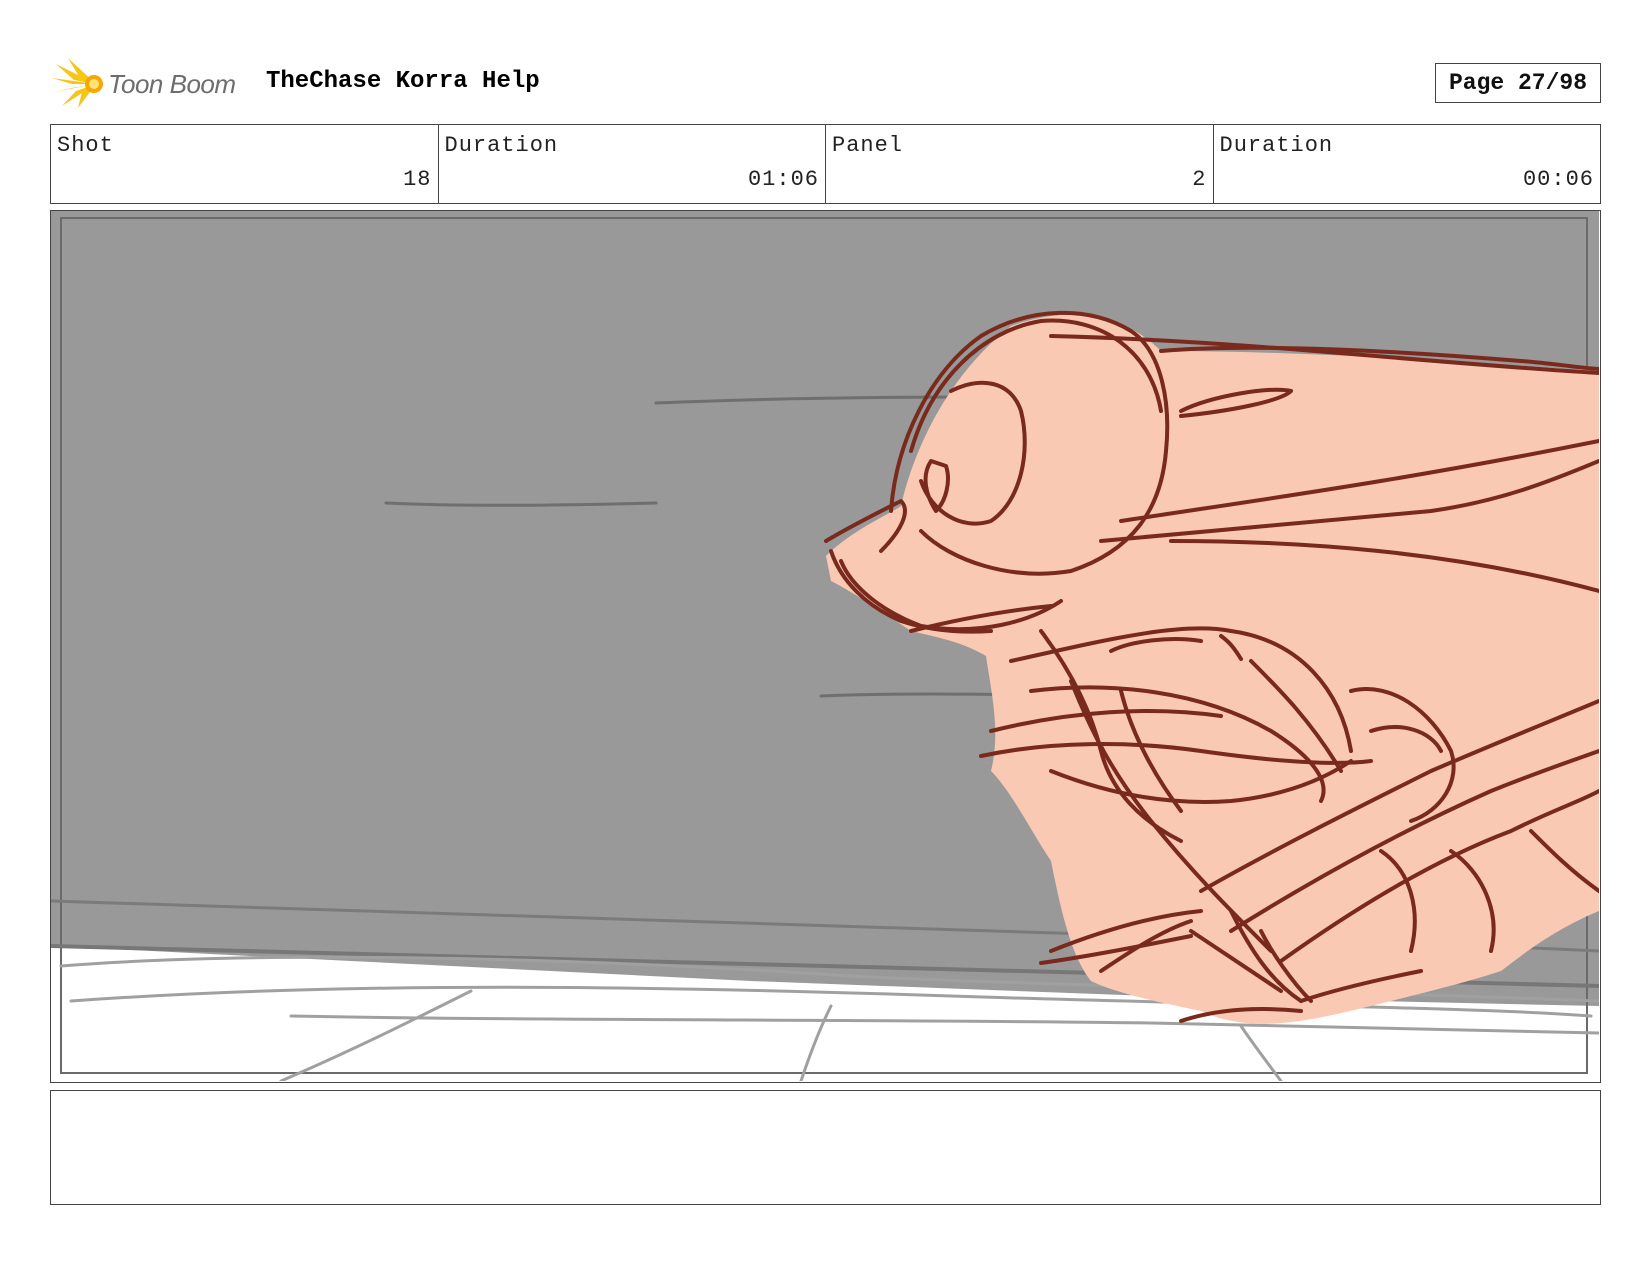 The width and height of the screenshot is (1650, 1275). Describe the element at coordinates (1199, 179) in the screenshot. I see `panel-value: 2` at that location.